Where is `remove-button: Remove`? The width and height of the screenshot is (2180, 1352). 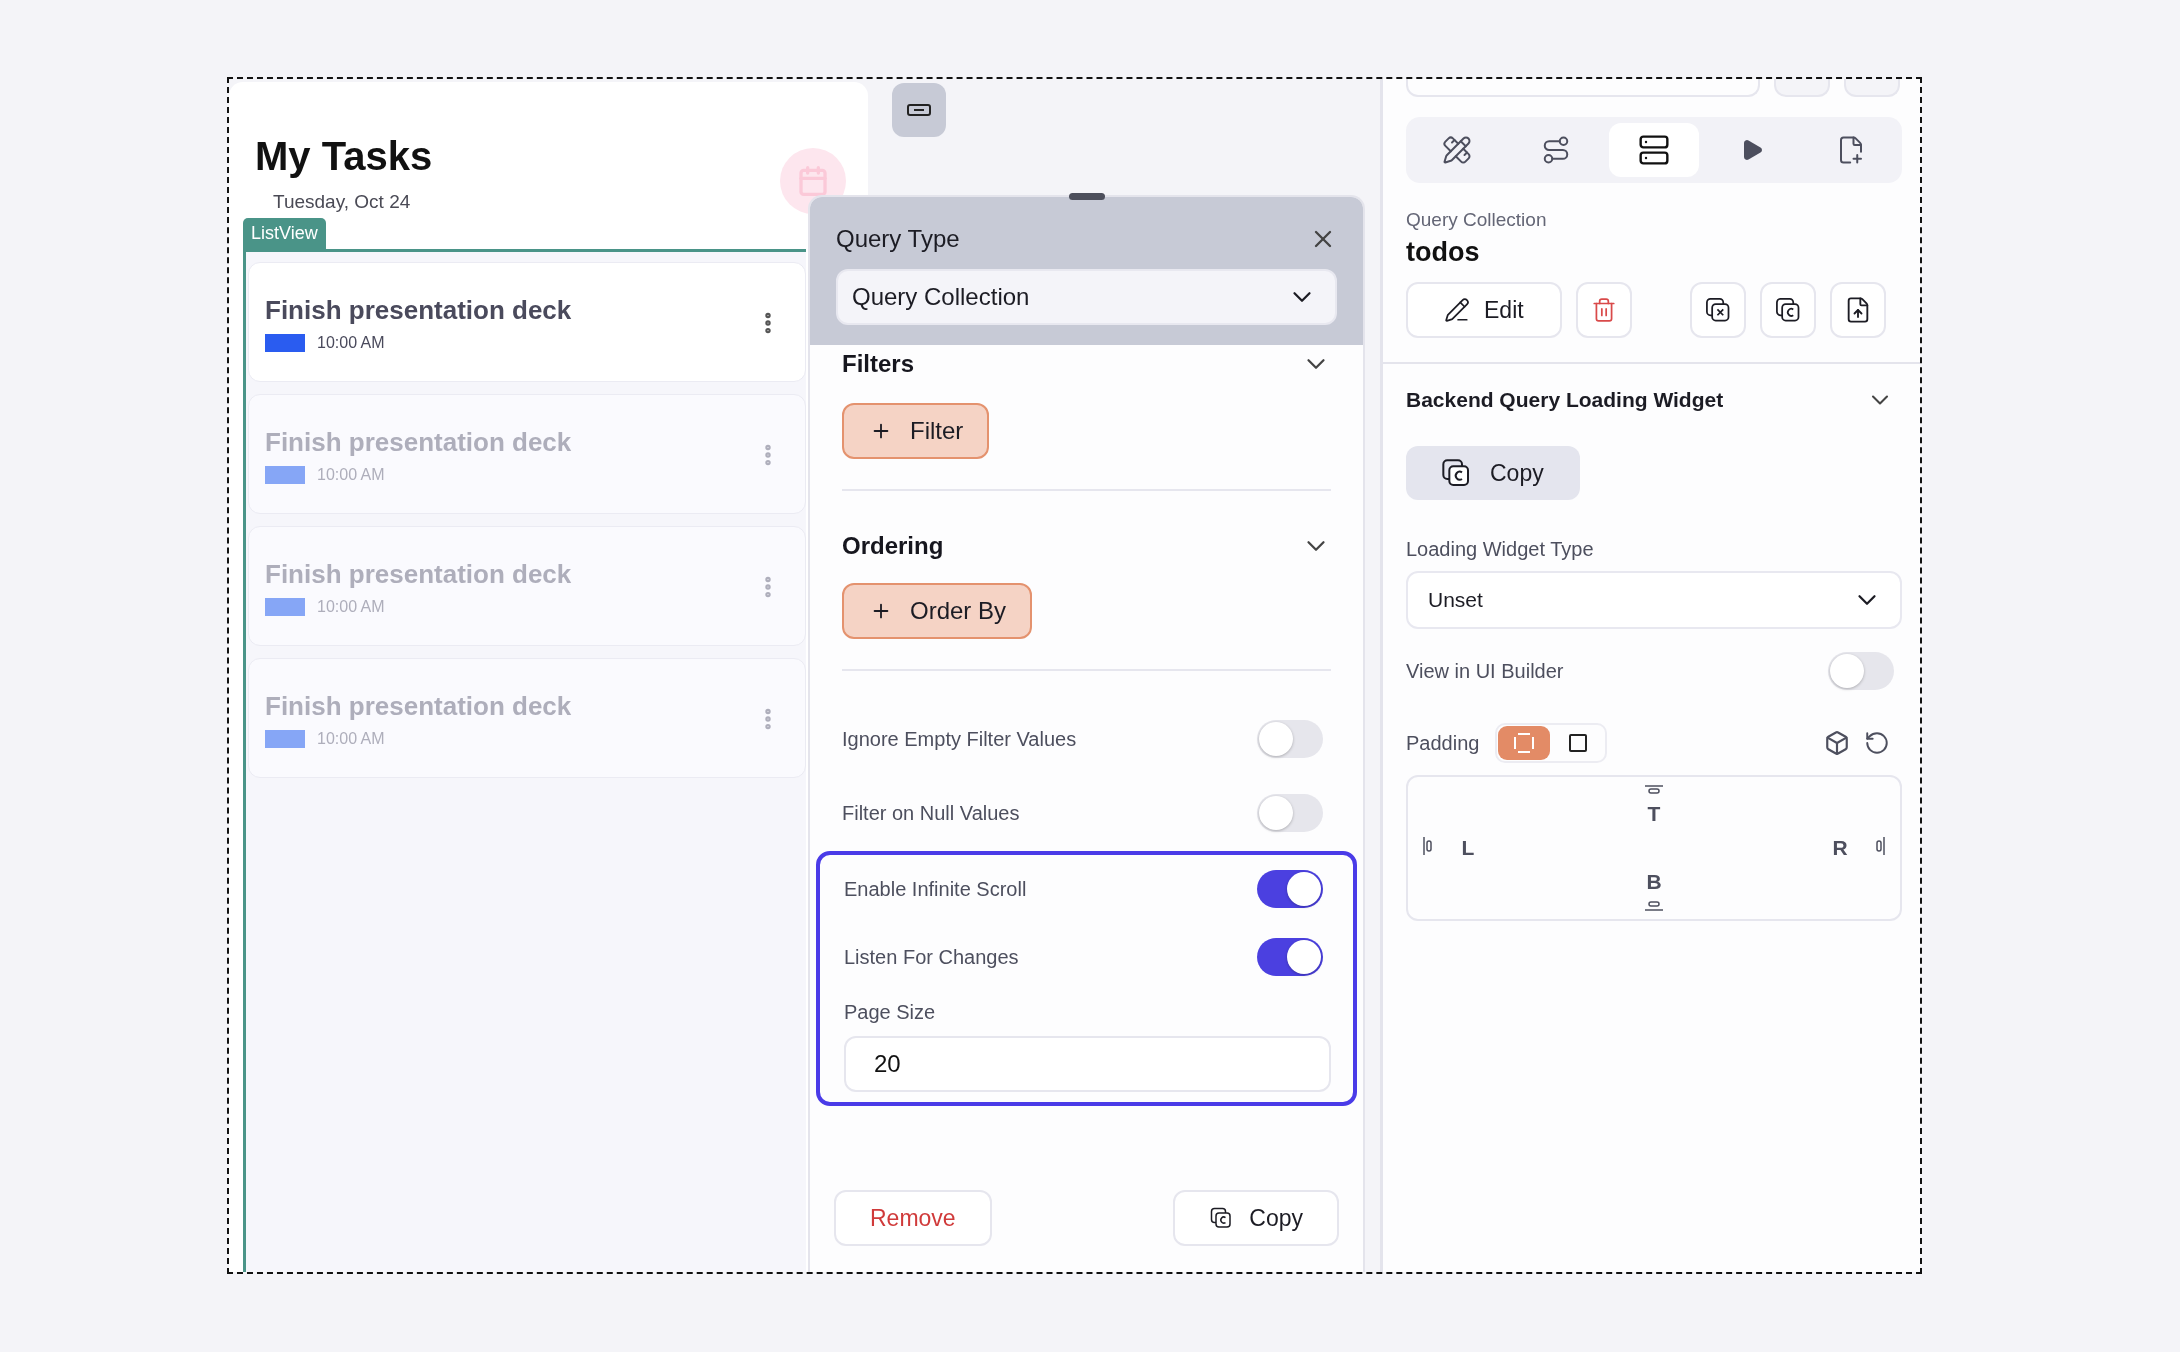 remove-button: Remove is located at coordinates (913, 1218).